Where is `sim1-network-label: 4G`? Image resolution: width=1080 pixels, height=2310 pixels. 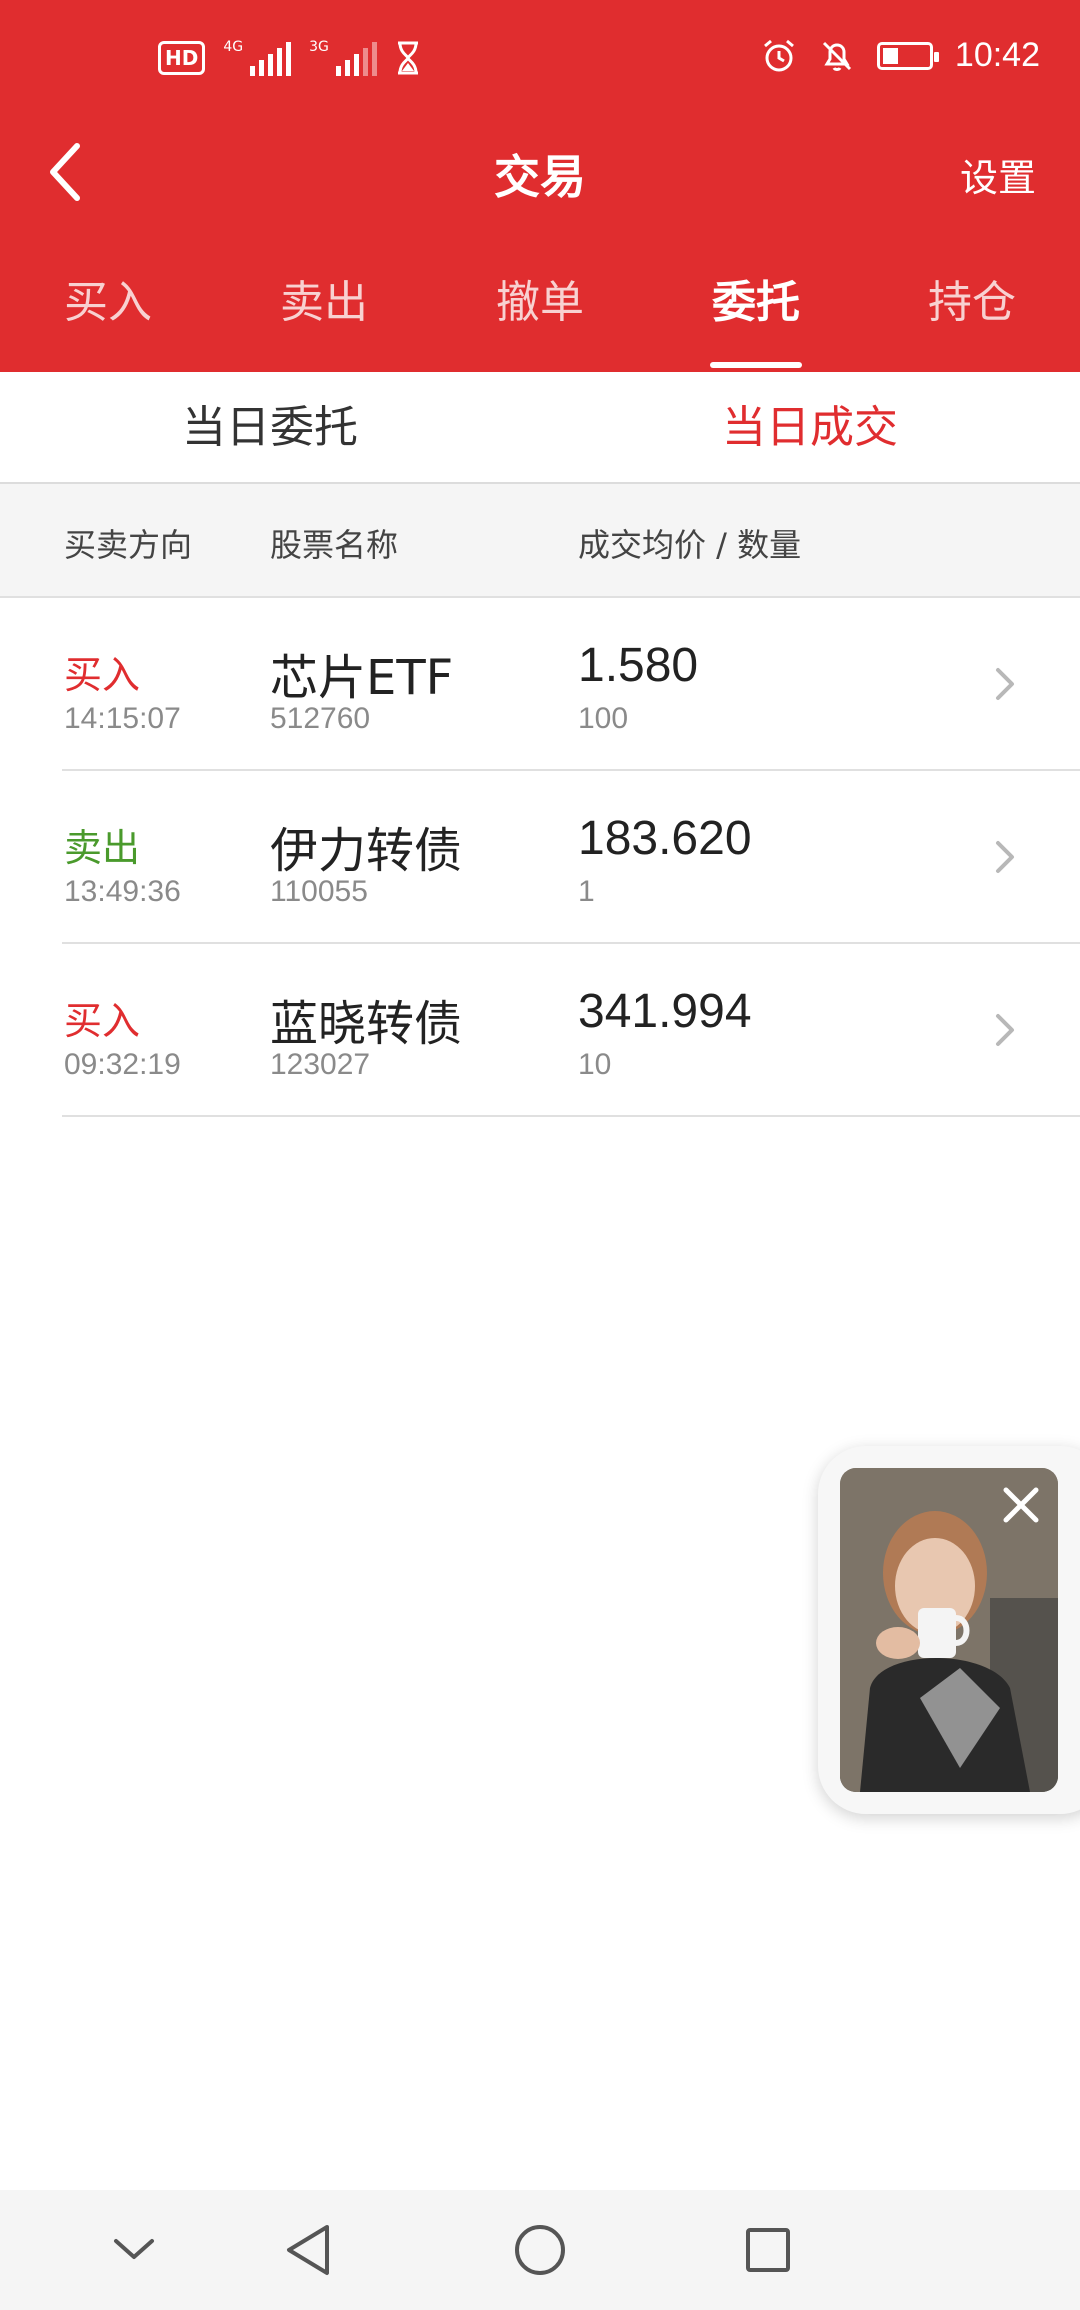
sim1-network-label: 4G is located at coordinates (233, 47).